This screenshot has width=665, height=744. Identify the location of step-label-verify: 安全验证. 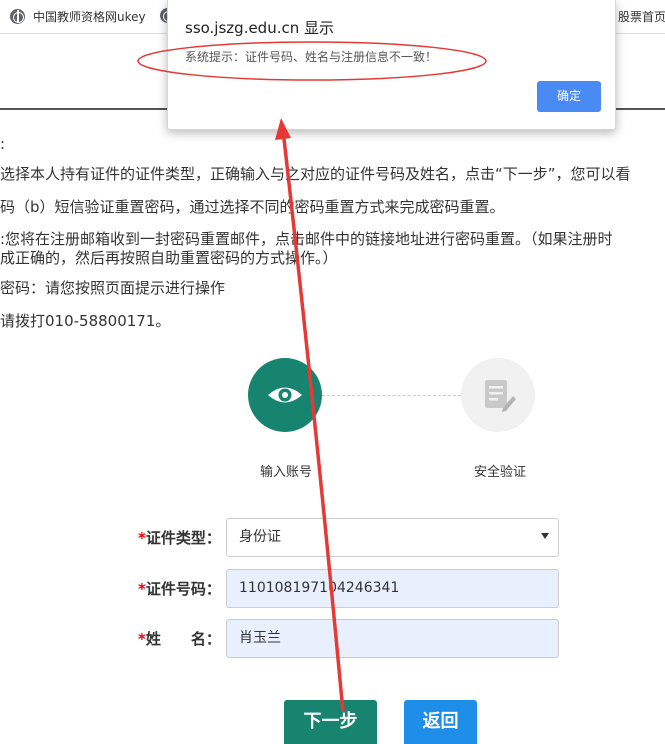
(500, 472).